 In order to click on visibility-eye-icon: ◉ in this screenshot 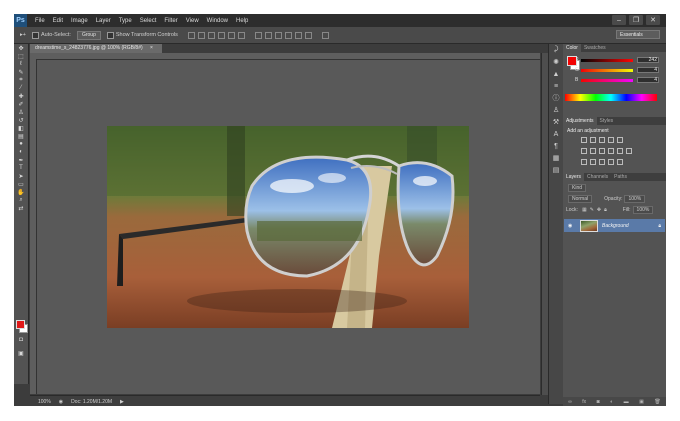, I will do `click(571, 226)`.